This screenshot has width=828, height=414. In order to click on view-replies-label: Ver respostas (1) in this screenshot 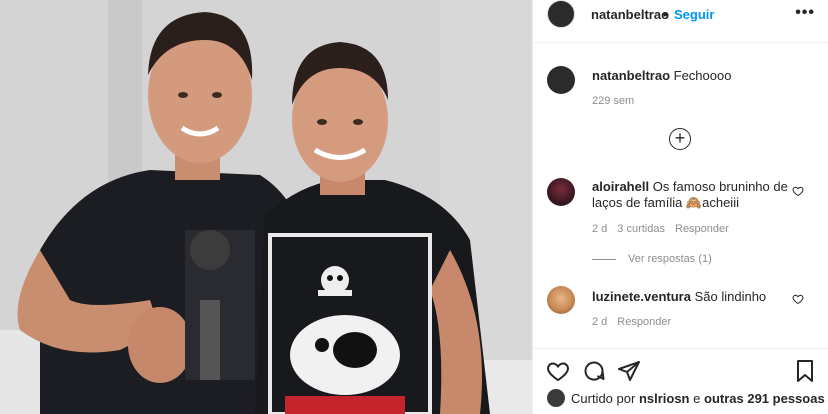, I will do `click(670, 259)`.